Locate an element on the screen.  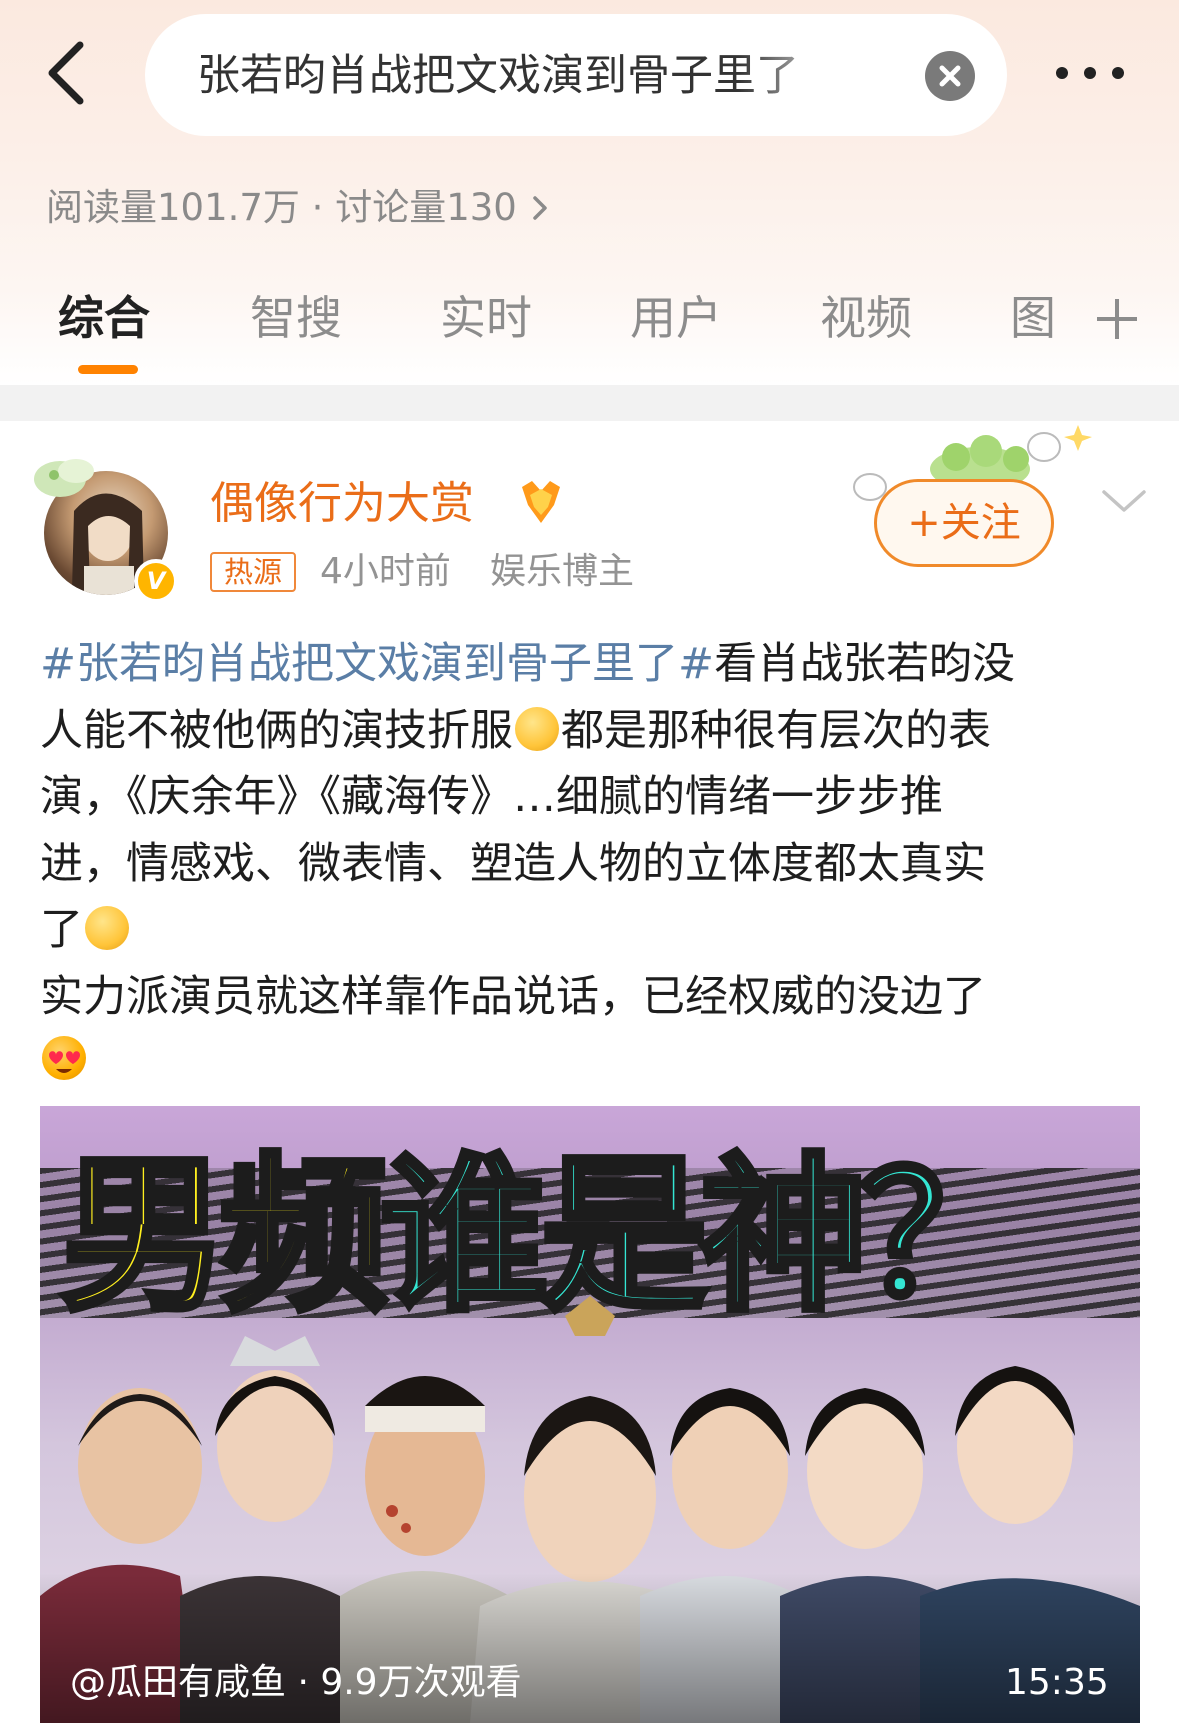
post-line is located at coordinates (595, 1063).